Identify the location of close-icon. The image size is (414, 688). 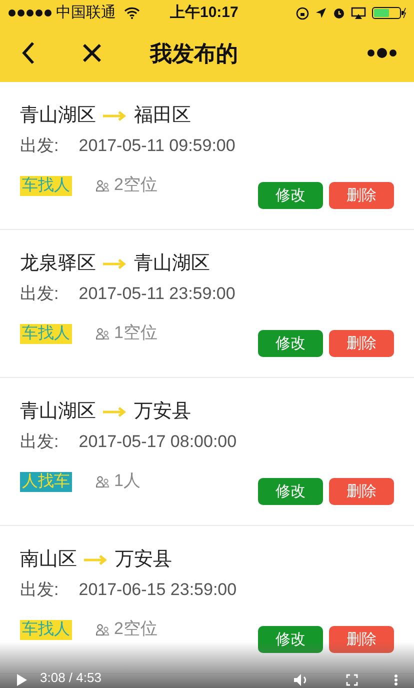
(92, 53).